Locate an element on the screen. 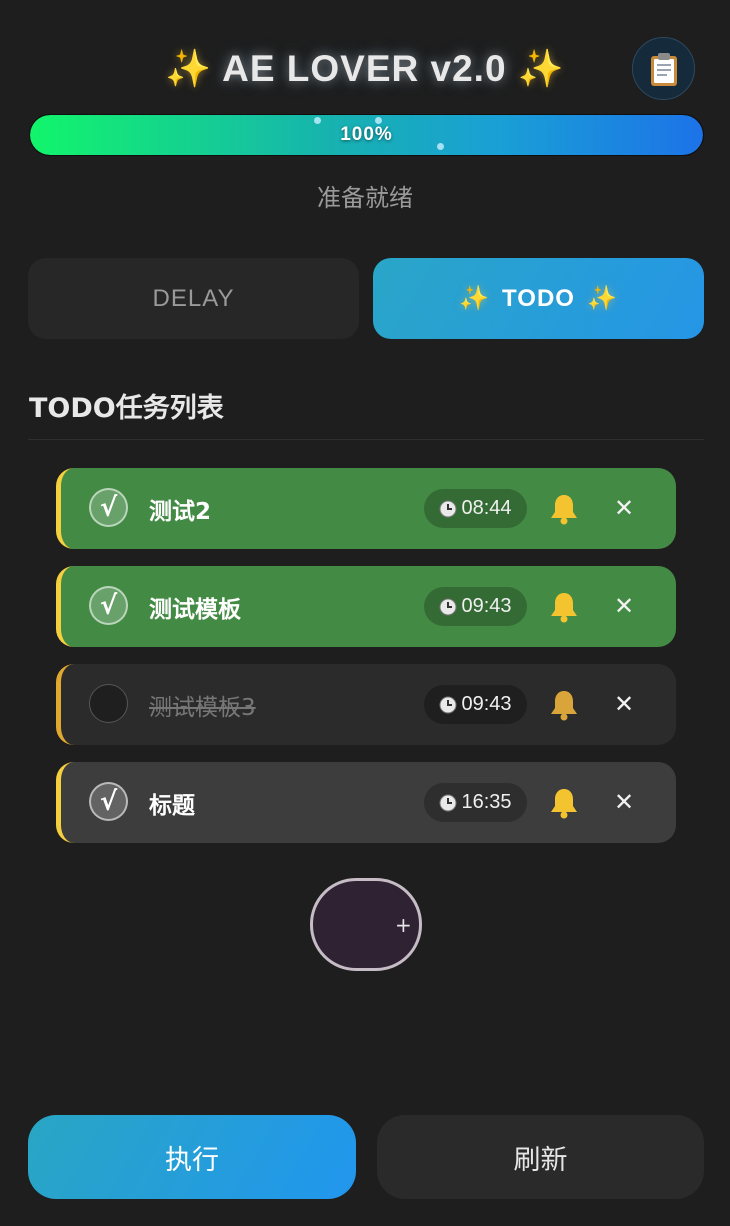 This screenshot has width=730, height=1226. refresh-label: 刷新 is located at coordinates (540, 1160).